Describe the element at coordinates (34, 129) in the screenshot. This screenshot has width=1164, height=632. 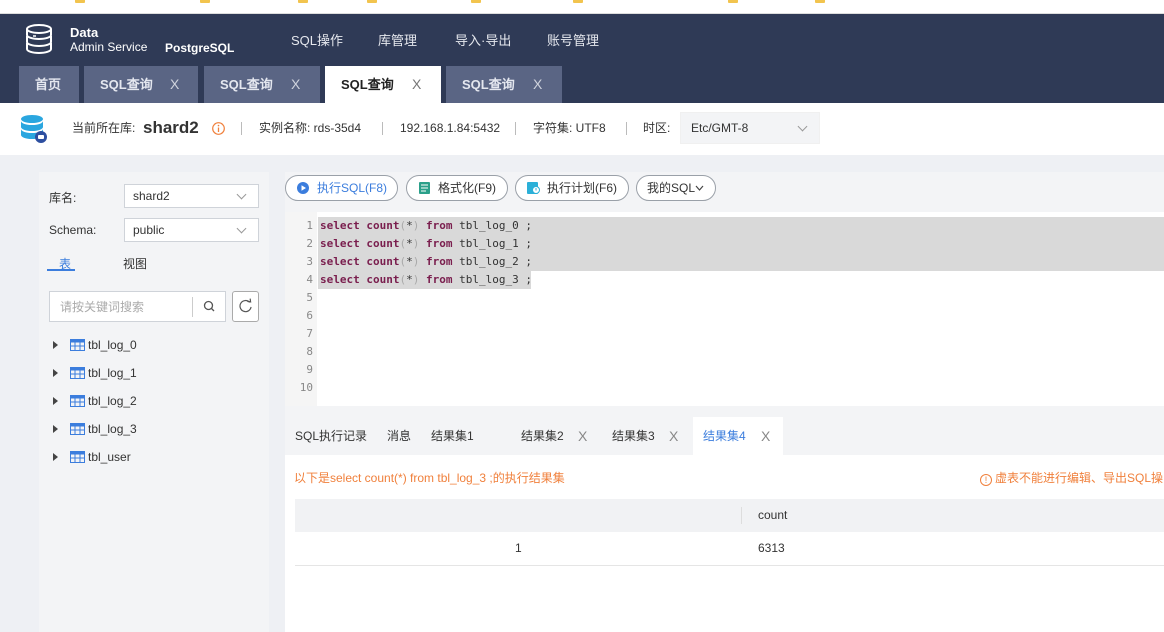
I see `database-icon` at that location.